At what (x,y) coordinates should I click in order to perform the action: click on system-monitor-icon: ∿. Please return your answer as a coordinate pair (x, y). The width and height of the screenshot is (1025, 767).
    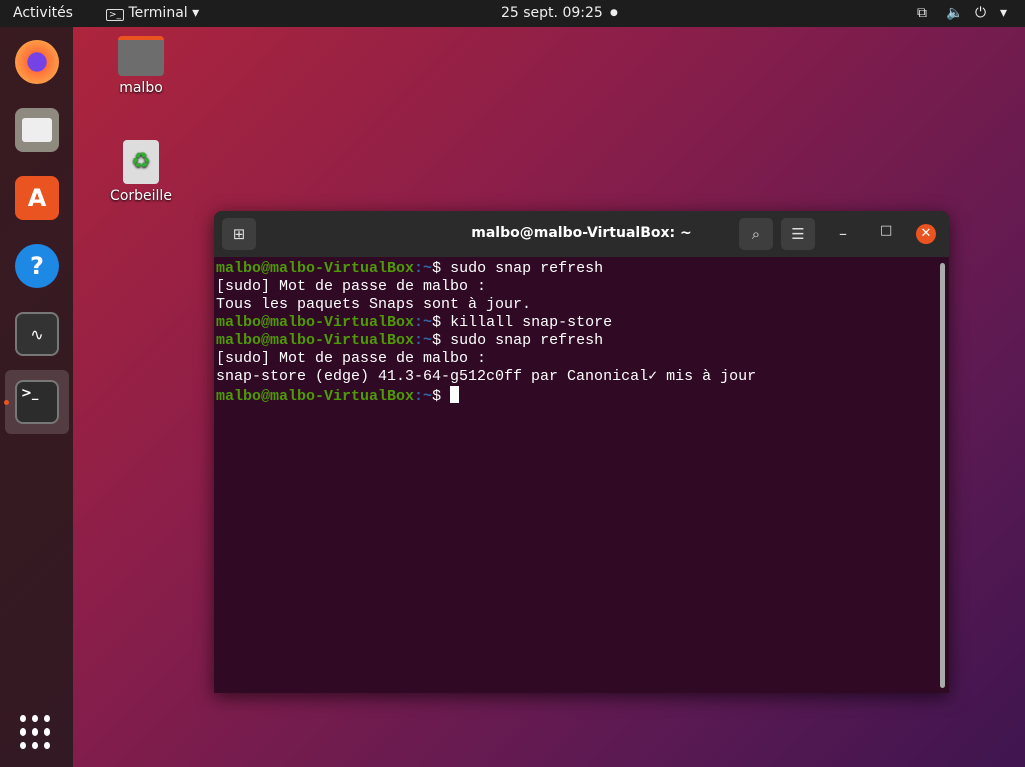
    Looking at the image, I should click on (37, 334).